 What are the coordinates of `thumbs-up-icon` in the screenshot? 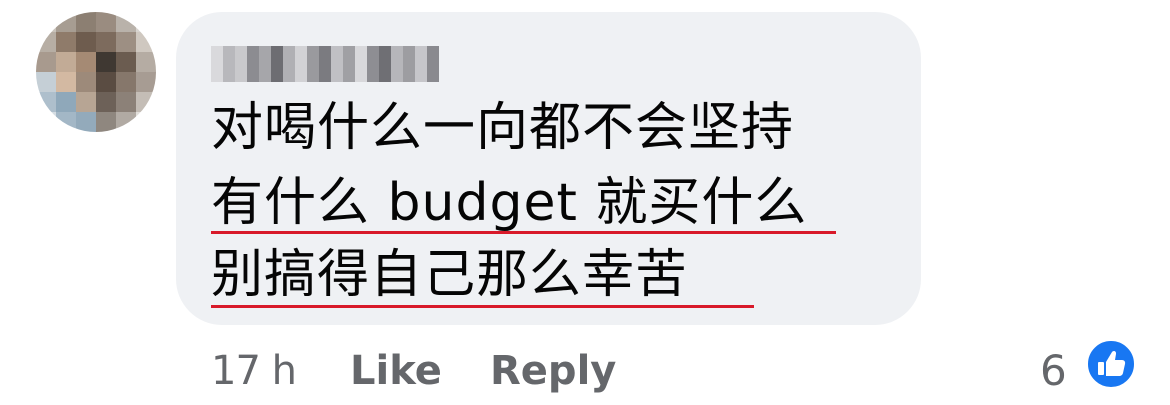 It's located at (1111, 364).